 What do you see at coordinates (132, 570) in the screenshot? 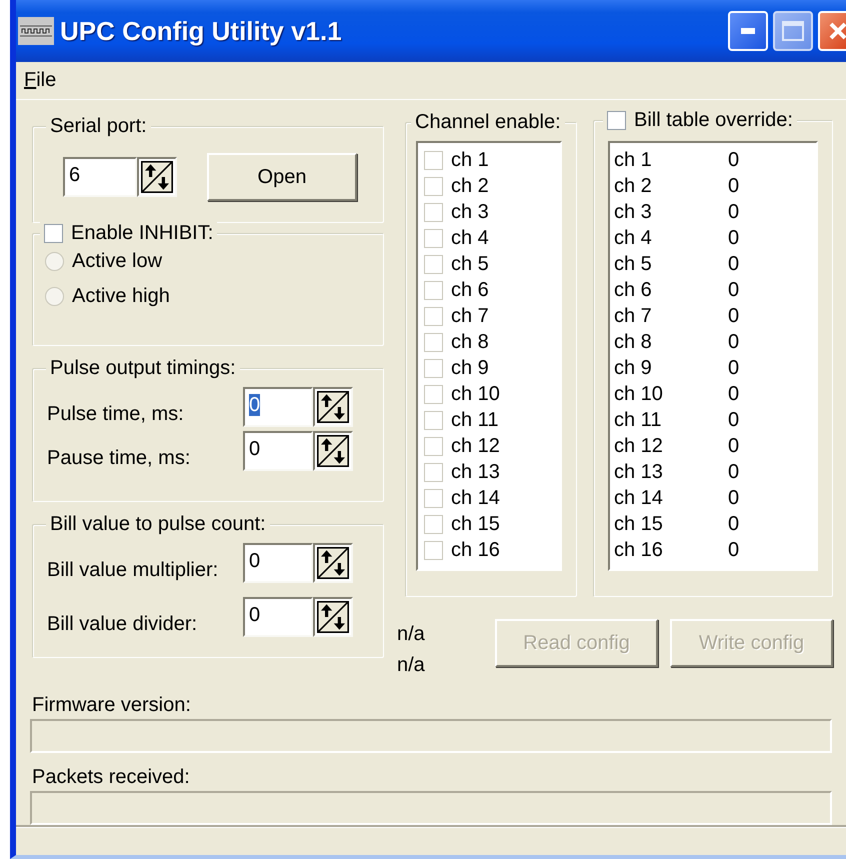
I see `field-label: Bill value multiplier:` at bounding box center [132, 570].